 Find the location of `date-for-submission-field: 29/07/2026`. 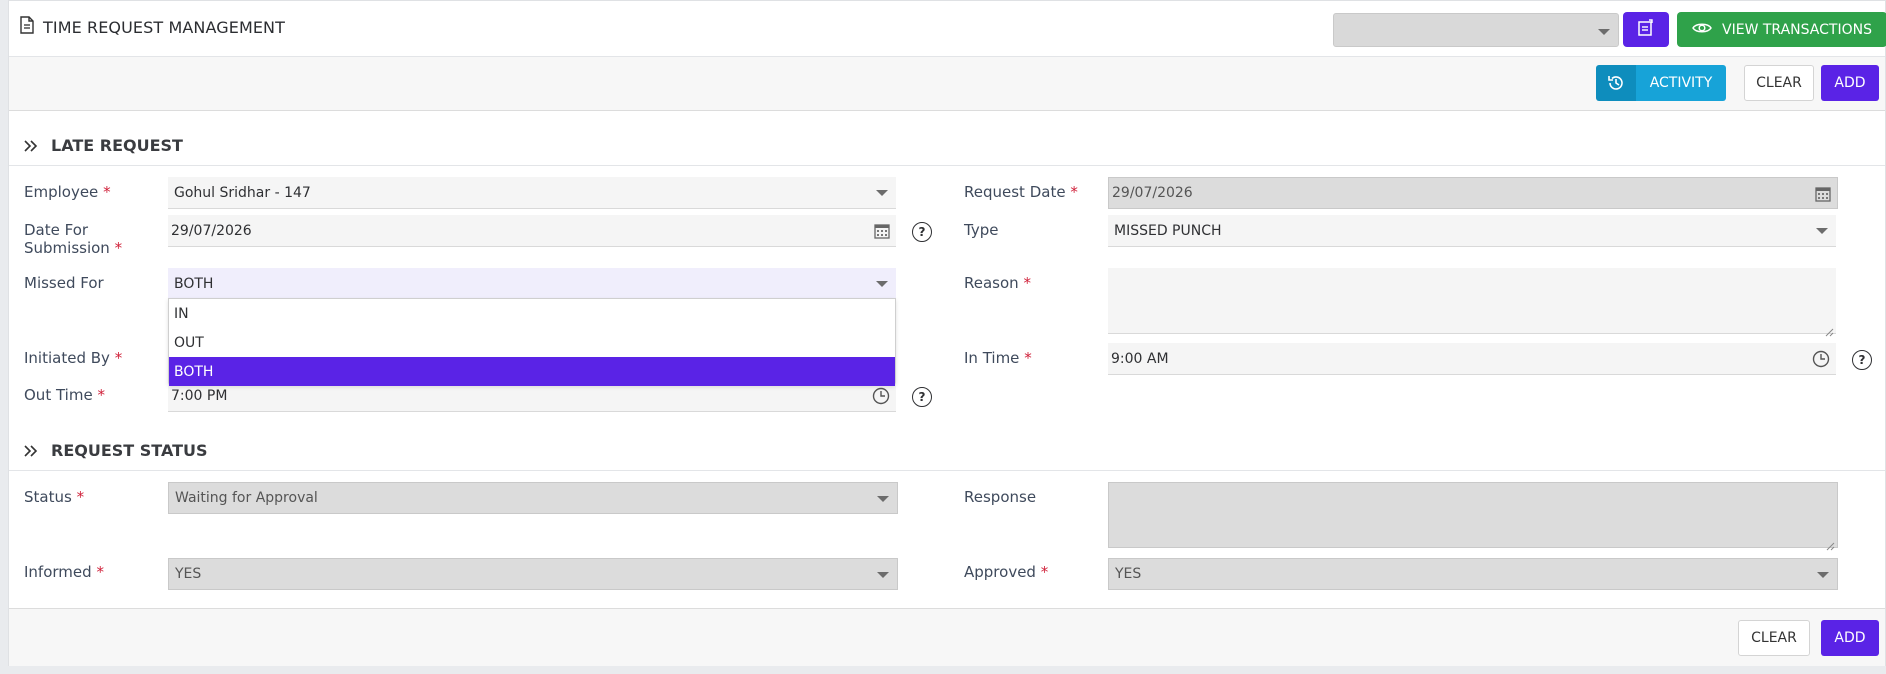

date-for-submission-field: 29/07/2026 is located at coordinates (532, 231).